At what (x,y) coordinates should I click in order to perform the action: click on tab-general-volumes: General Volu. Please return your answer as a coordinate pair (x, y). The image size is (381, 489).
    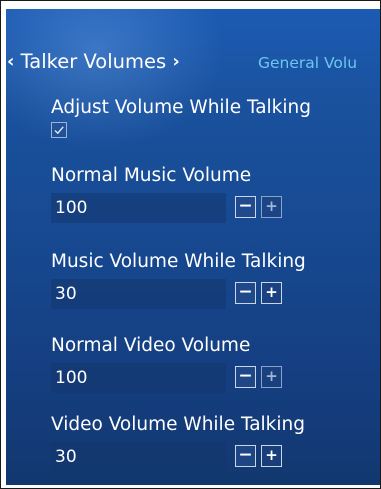
    Looking at the image, I should click on (307, 63).